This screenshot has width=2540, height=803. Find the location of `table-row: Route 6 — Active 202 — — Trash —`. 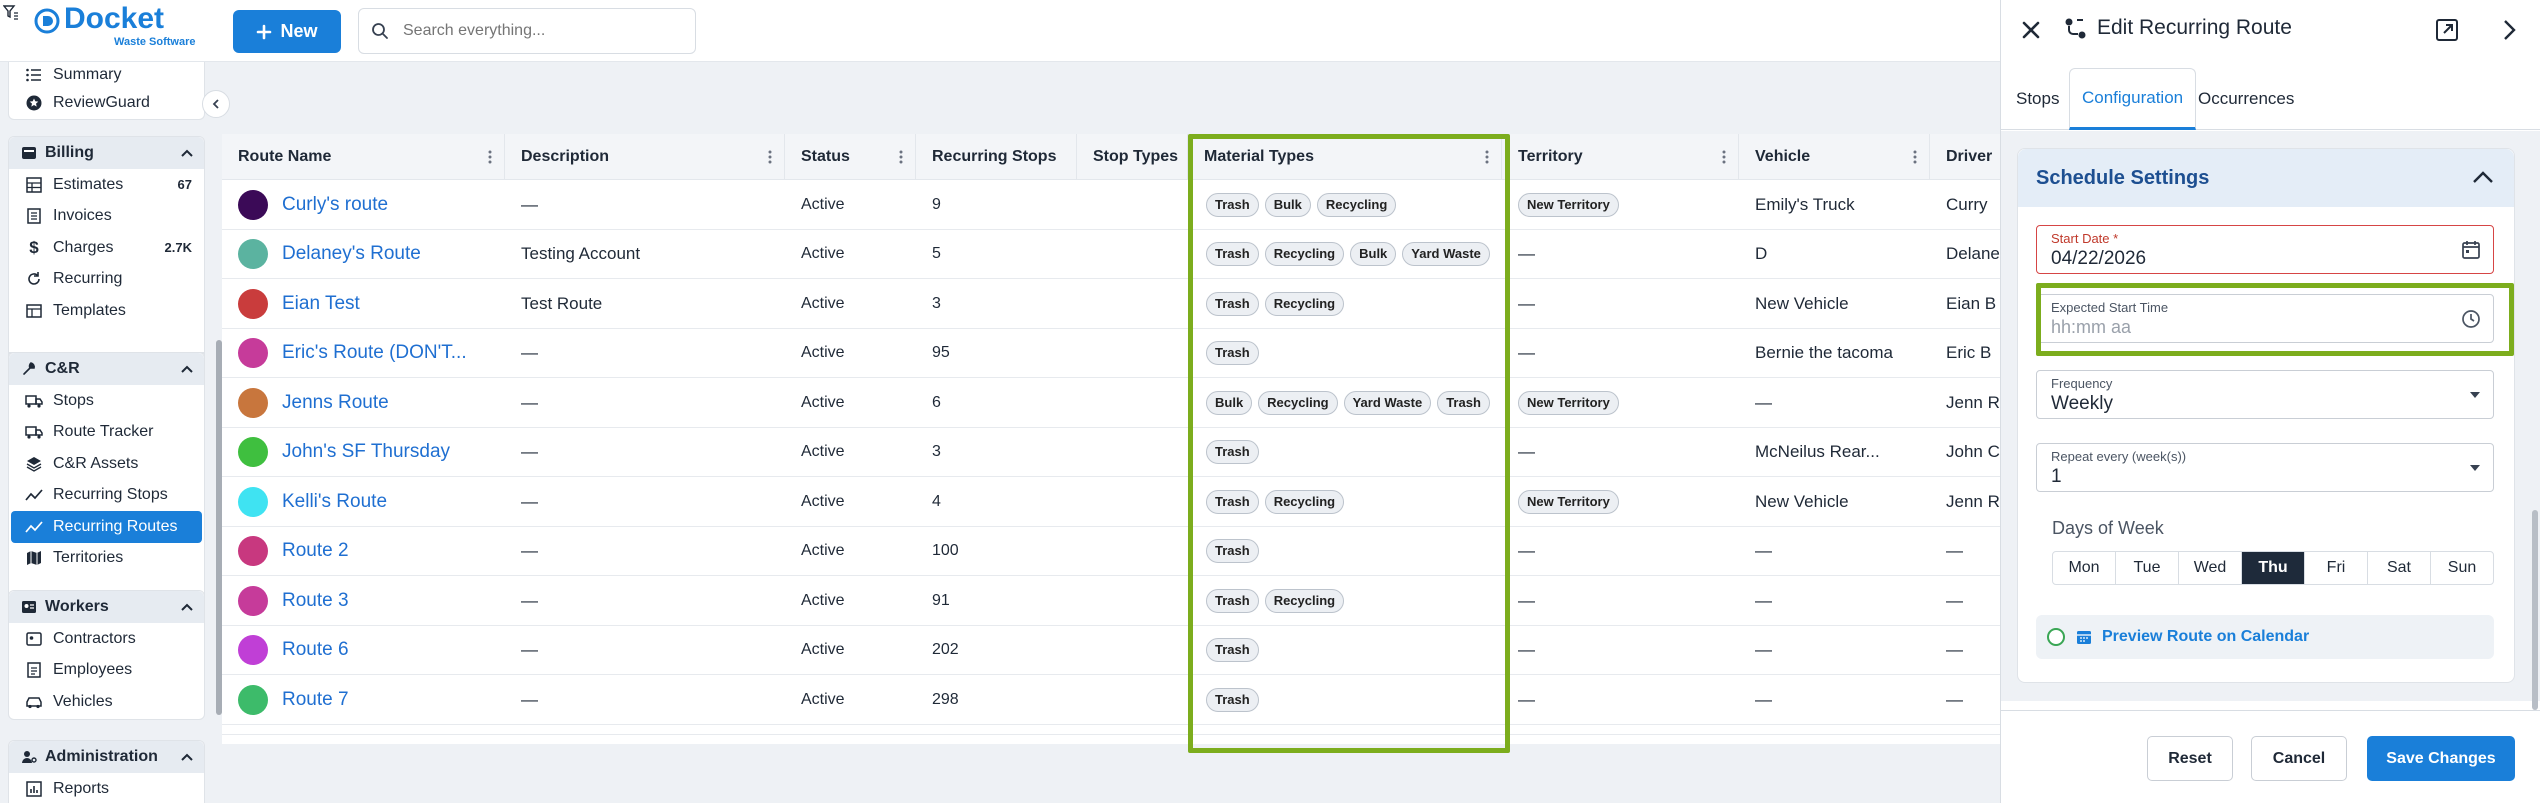

table-row: Route 6 — Active 202 — — Trash — is located at coordinates (1111, 650).